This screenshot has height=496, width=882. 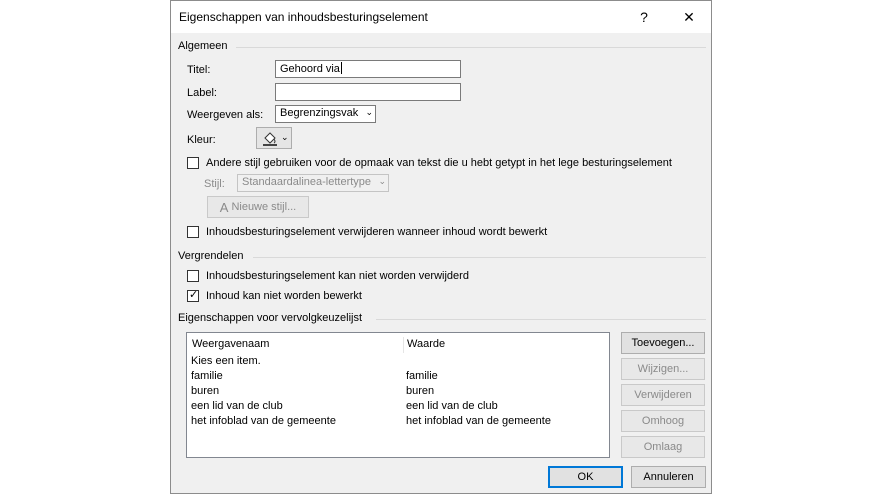 I want to click on style-label: Stijl:, so click(x=214, y=184).